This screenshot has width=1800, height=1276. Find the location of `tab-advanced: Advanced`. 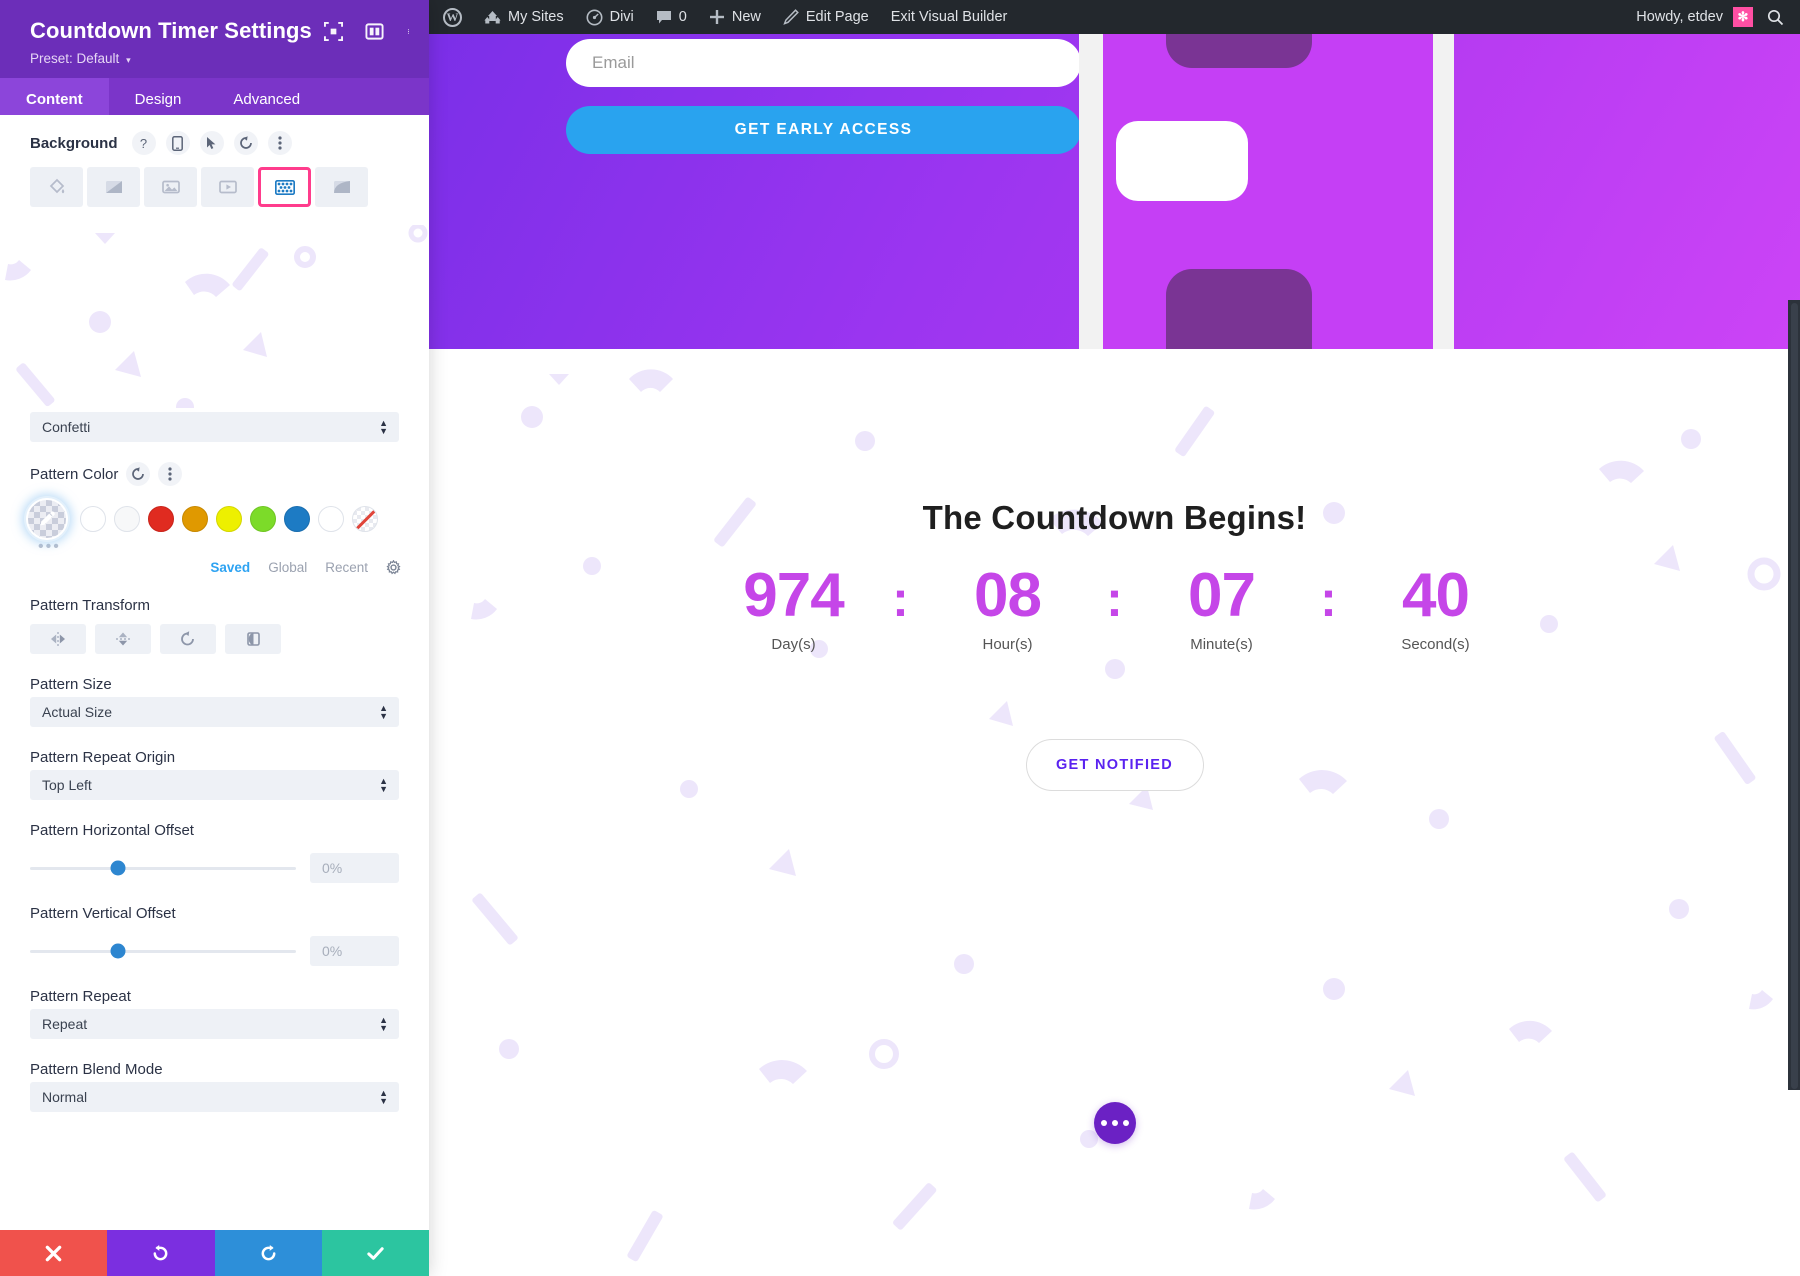

tab-advanced: Advanced is located at coordinates (266, 99).